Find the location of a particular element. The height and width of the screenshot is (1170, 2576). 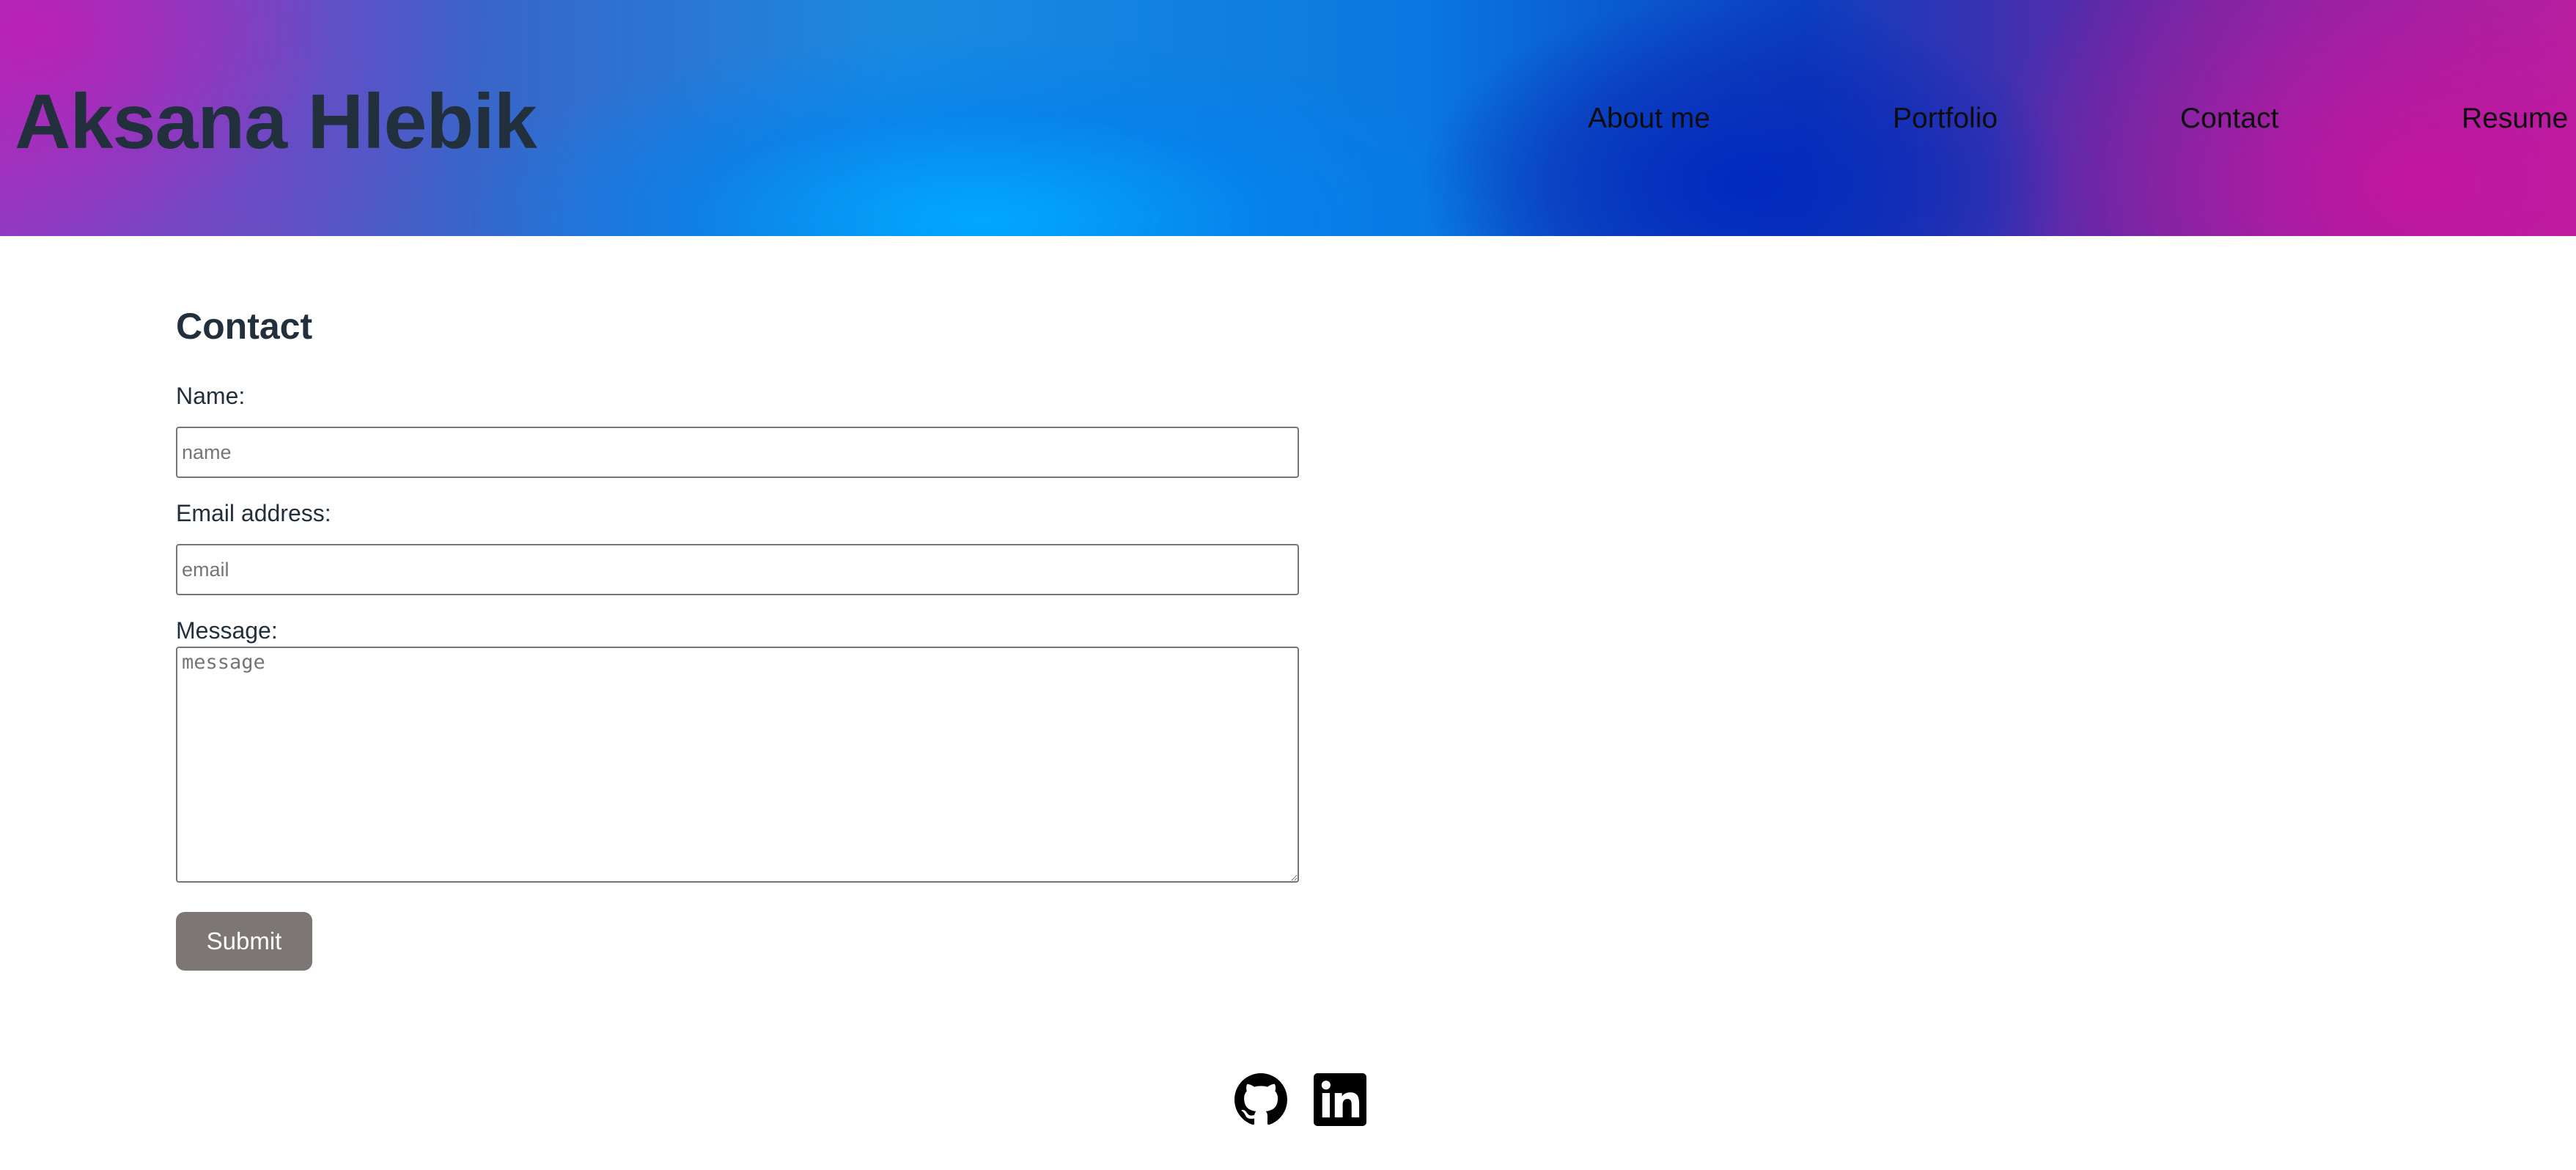

nav-resume-link: Resume is located at coordinates (2515, 119).